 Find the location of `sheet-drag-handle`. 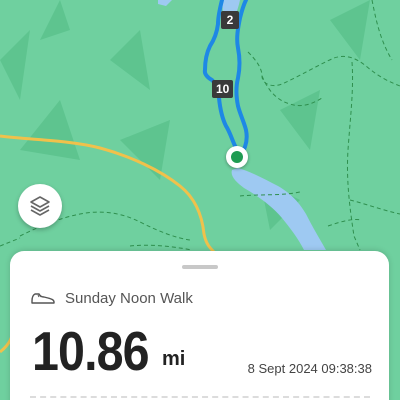

sheet-drag-handle is located at coordinates (200, 267).